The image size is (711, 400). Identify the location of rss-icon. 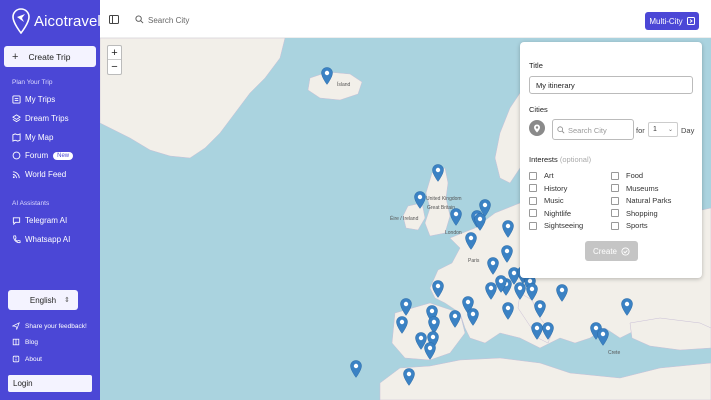
(16, 175).